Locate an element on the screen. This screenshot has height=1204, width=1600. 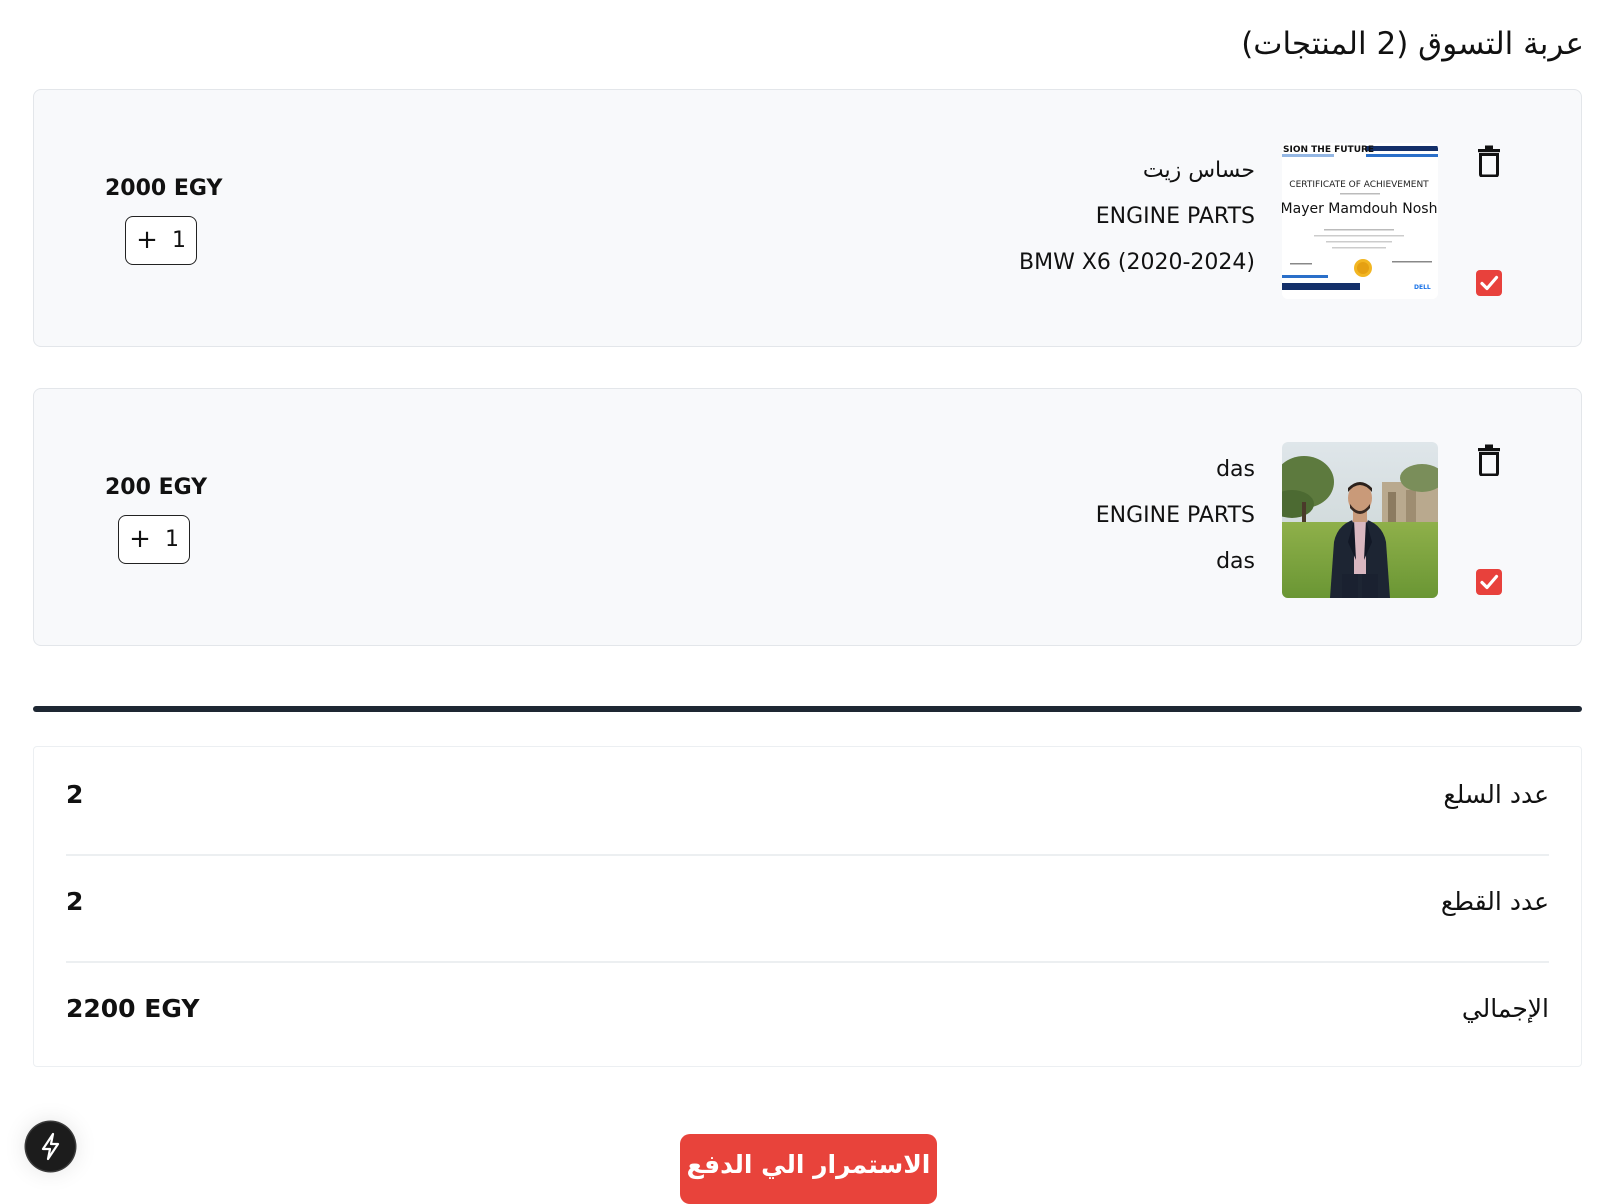
item-name: حساس زيت is located at coordinates (1198, 170).